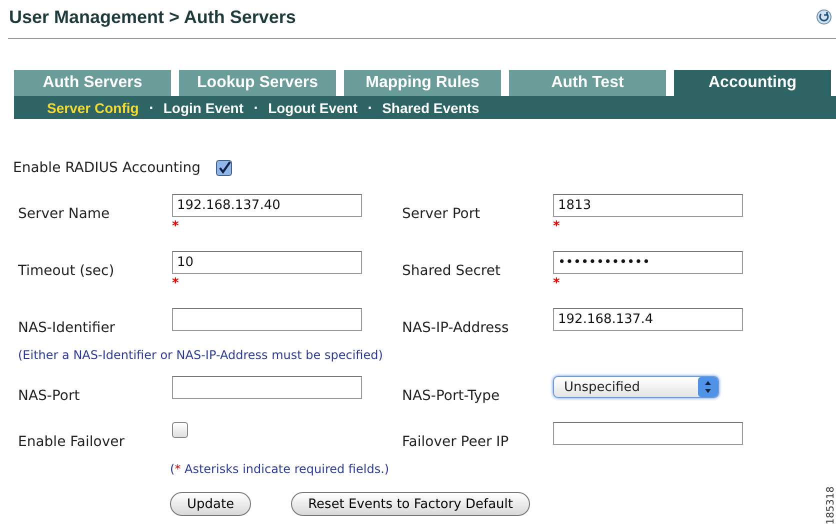  What do you see at coordinates (267, 262) in the screenshot?
I see `input-field: 10` at bounding box center [267, 262].